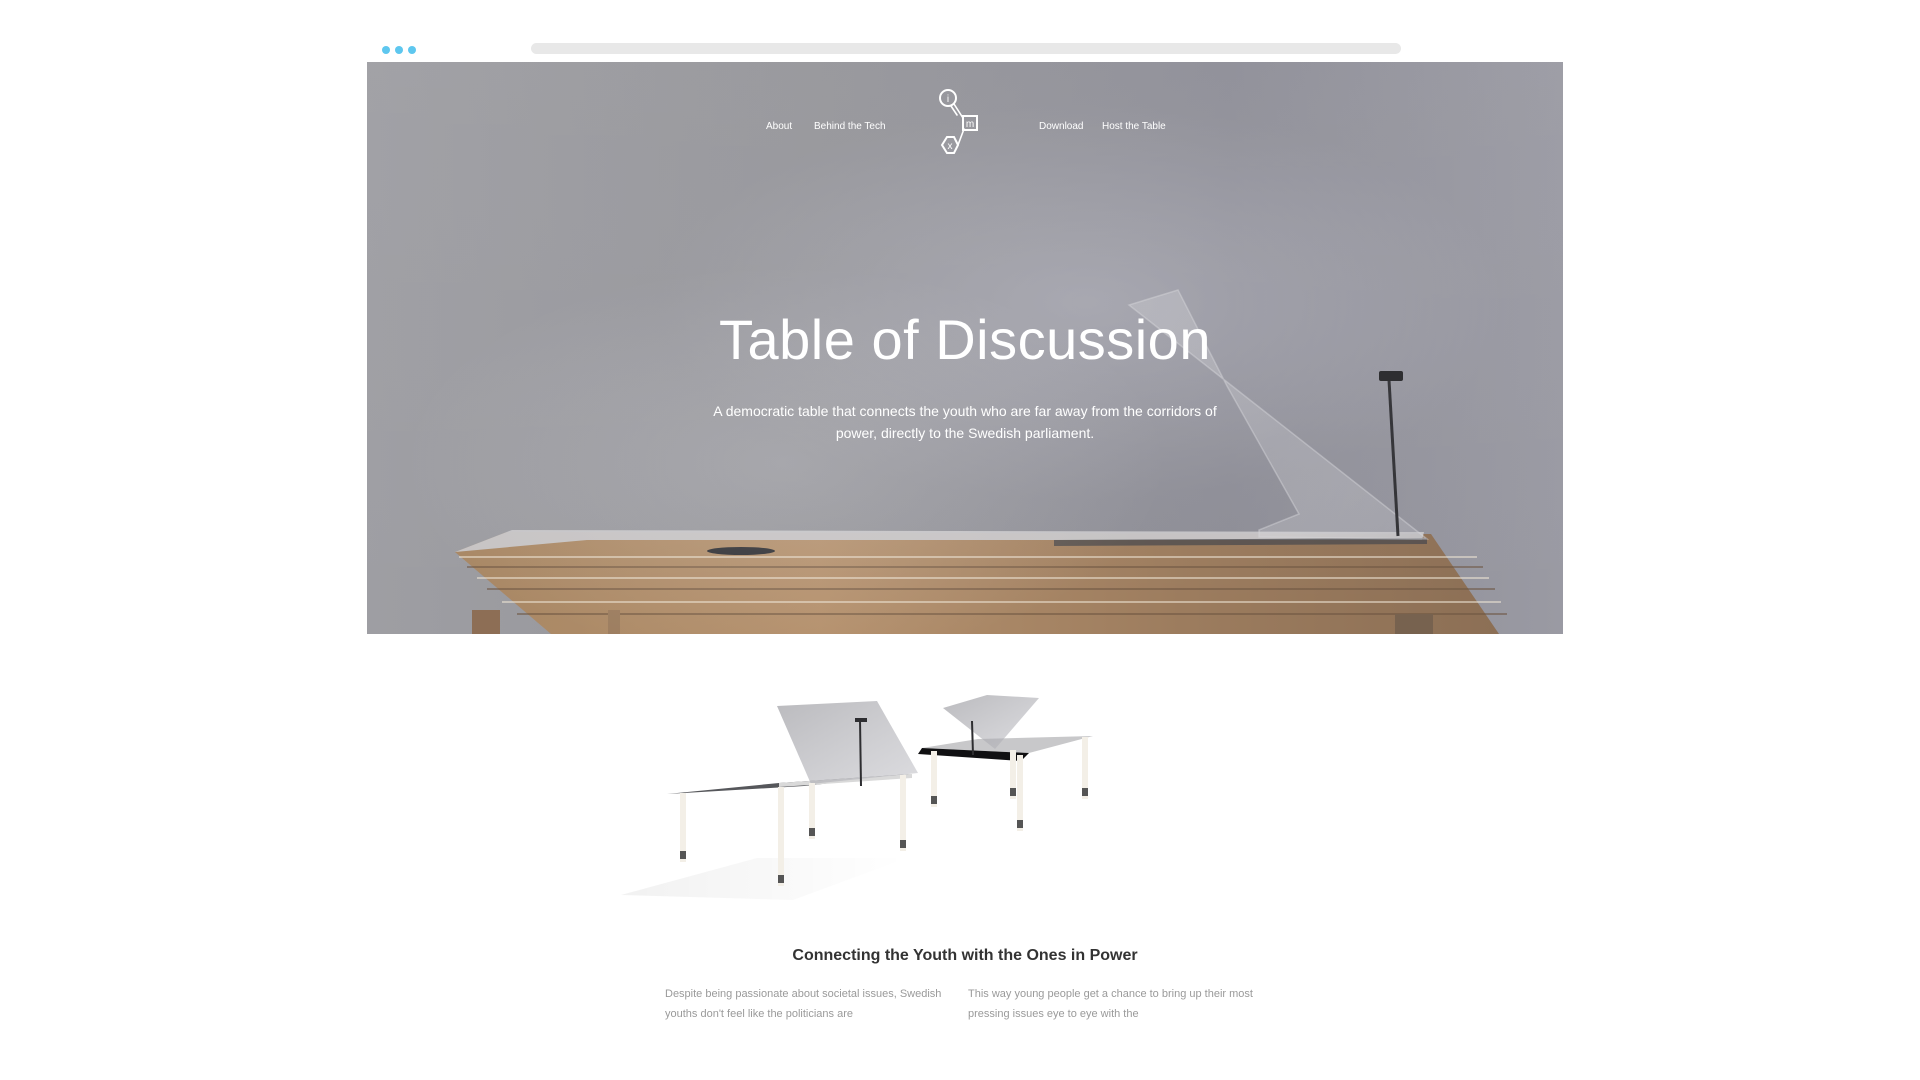 The image size is (1920, 1080). What do you see at coordinates (948, 99) in the screenshot?
I see `logo-letter-i: i` at bounding box center [948, 99].